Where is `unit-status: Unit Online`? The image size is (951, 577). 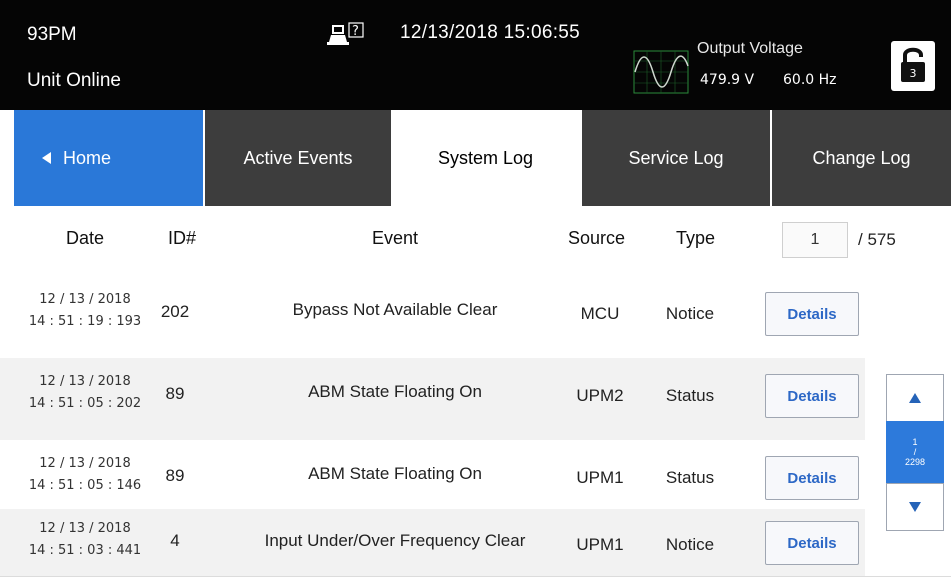 unit-status: Unit Online is located at coordinates (74, 80).